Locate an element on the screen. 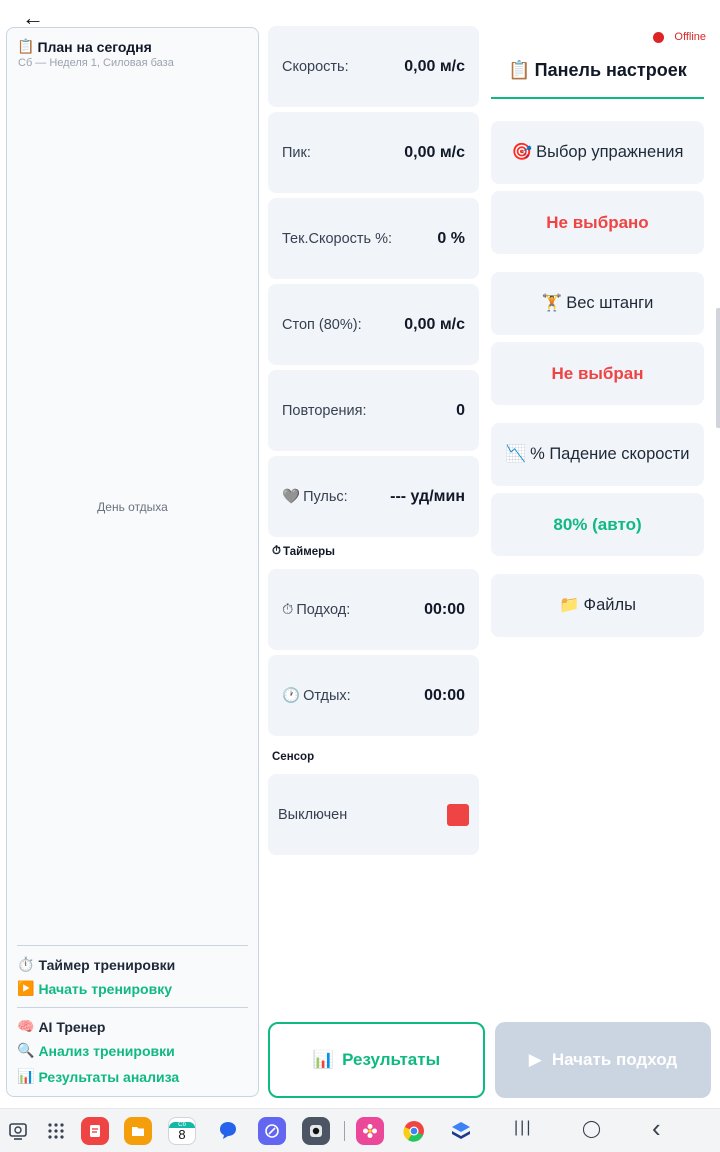 This screenshot has height=1152, width=720. start-workout-link: ▶️ Начать тренировку is located at coordinates (94, 988).